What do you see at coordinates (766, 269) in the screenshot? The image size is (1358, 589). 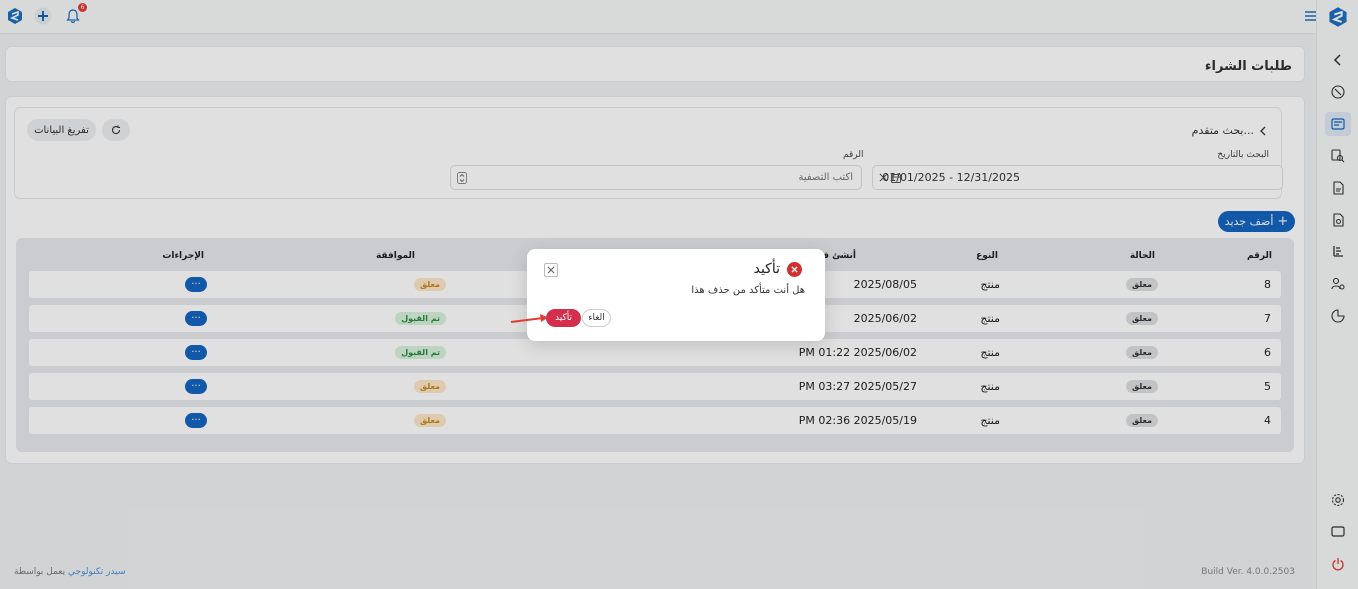 I see `dialog-title: تأكيد` at bounding box center [766, 269].